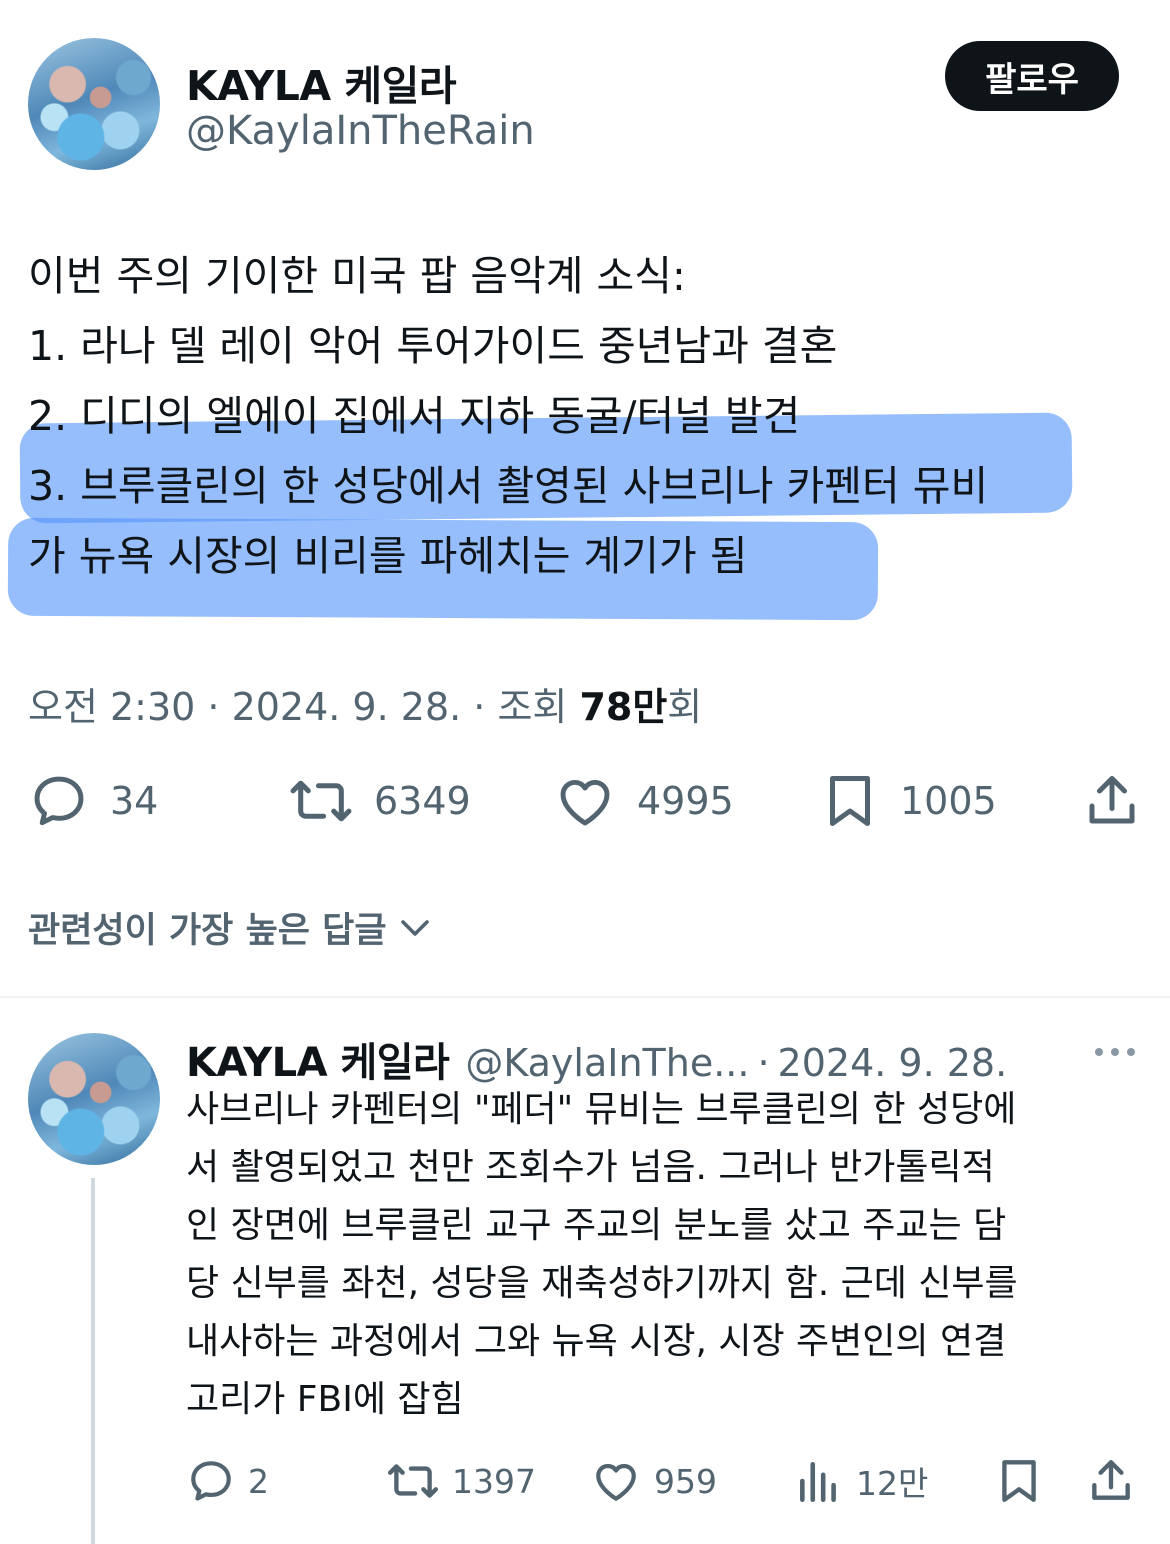 The image size is (1170, 1544). Describe the element at coordinates (94, 104) in the screenshot. I see `author-avatar` at that location.